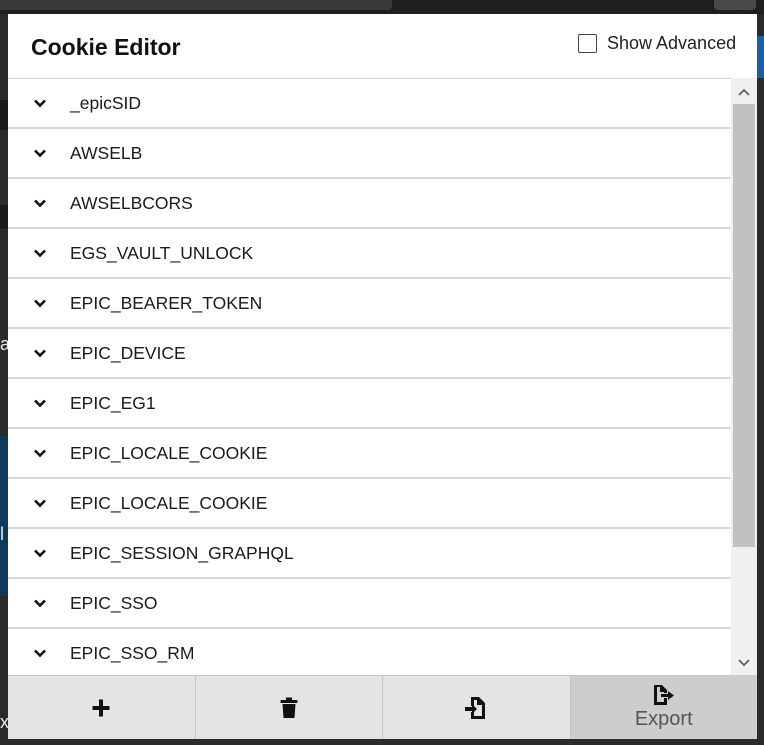 Image resolution: width=764 pixels, height=745 pixels. What do you see at coordinates (369, 554) in the screenshot?
I see `cookie-row: EPIC_SESSION_GRAPHQL` at bounding box center [369, 554].